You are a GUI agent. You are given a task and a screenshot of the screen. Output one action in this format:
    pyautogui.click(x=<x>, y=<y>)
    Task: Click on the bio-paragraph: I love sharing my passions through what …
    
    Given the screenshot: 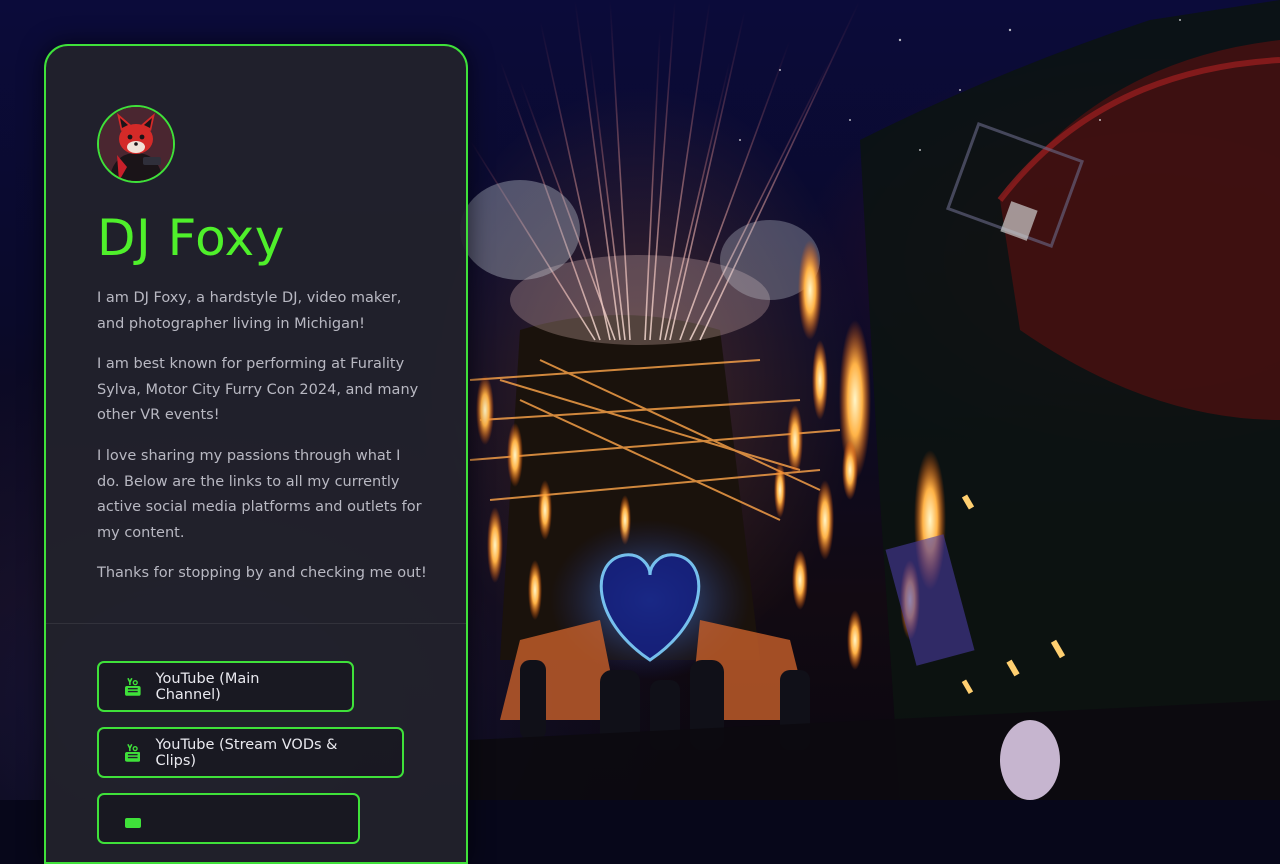 What is the action you would take?
    pyautogui.click(x=259, y=494)
    